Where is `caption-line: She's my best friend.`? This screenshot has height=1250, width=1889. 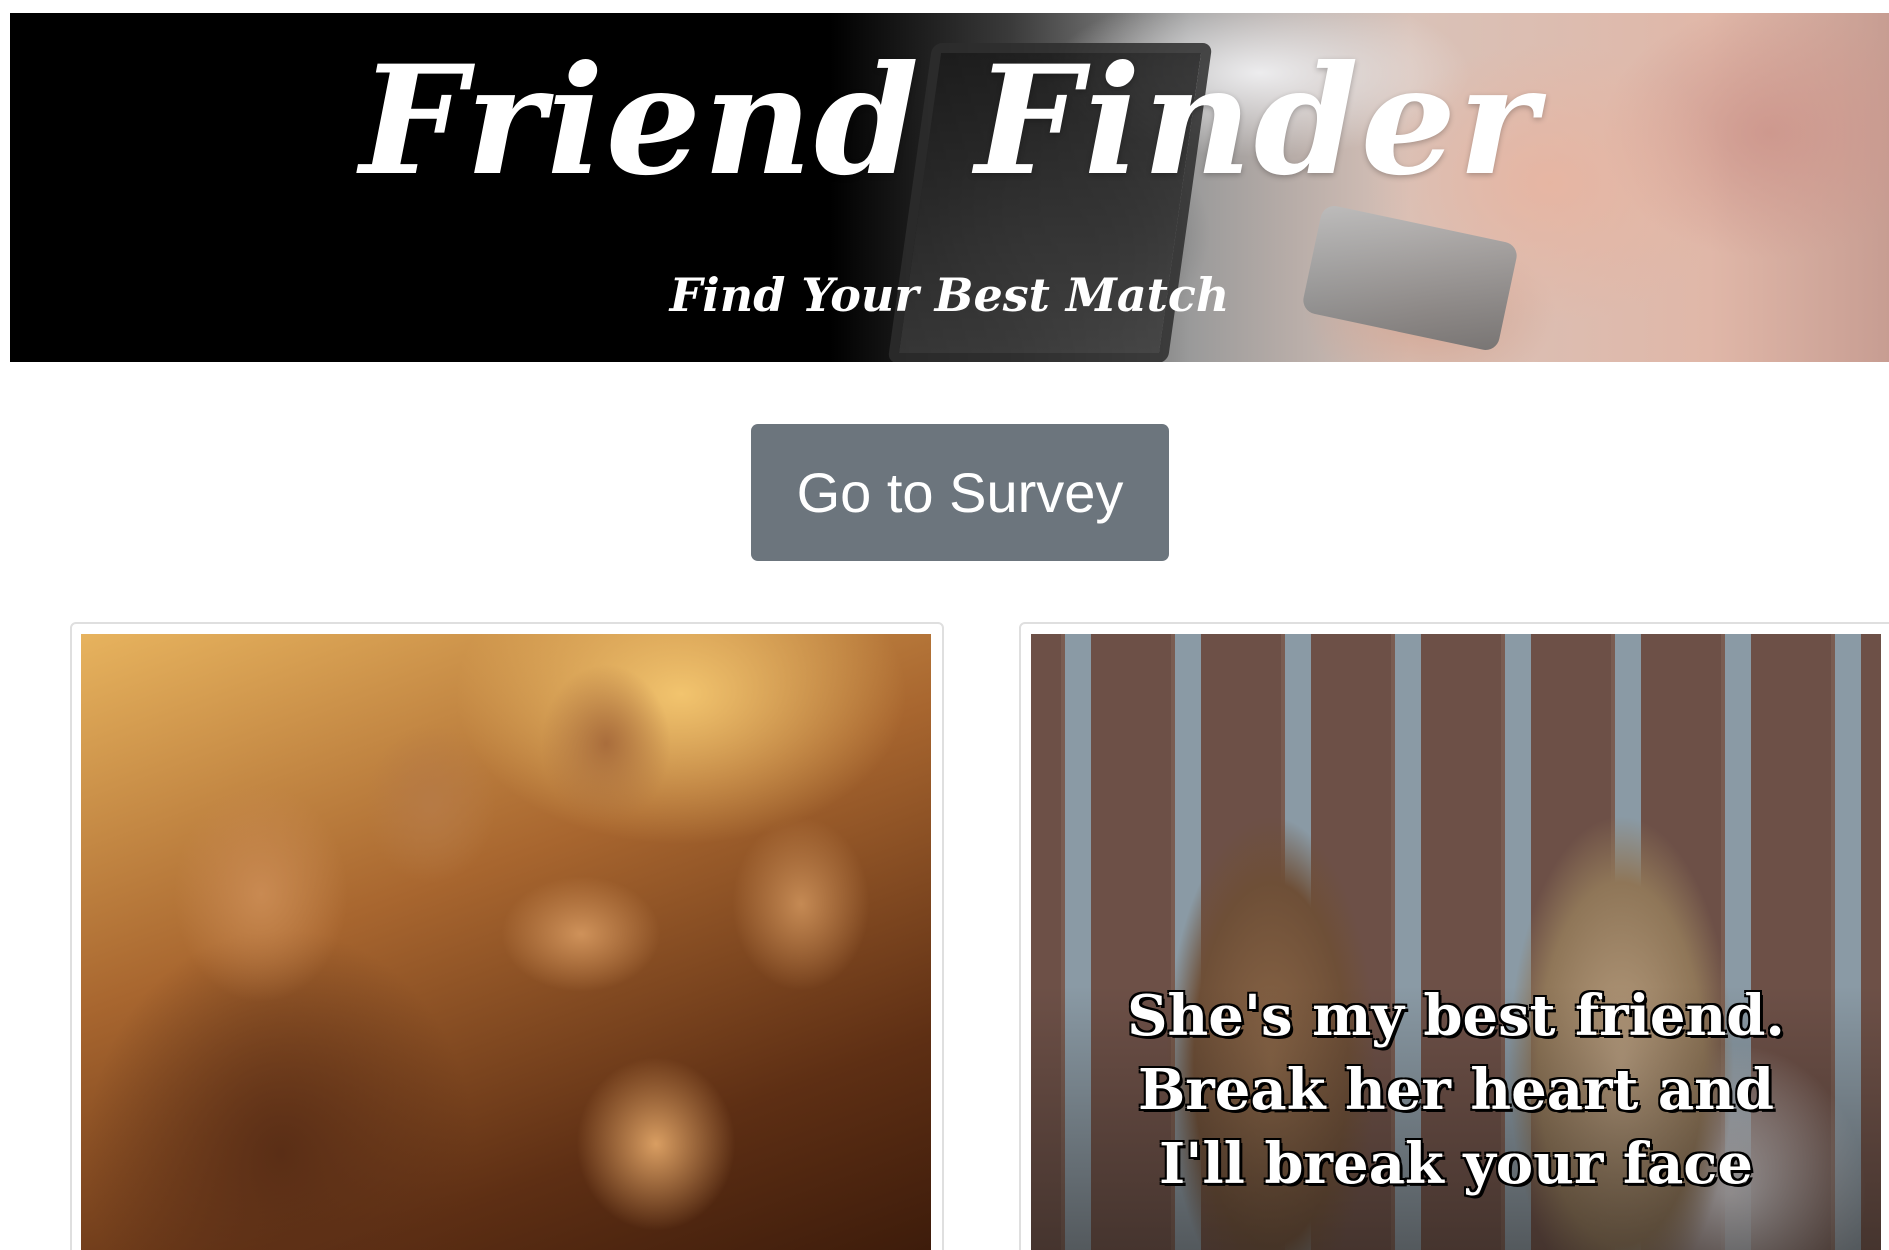
caption-line: She's my best friend. is located at coordinates (1456, 1016).